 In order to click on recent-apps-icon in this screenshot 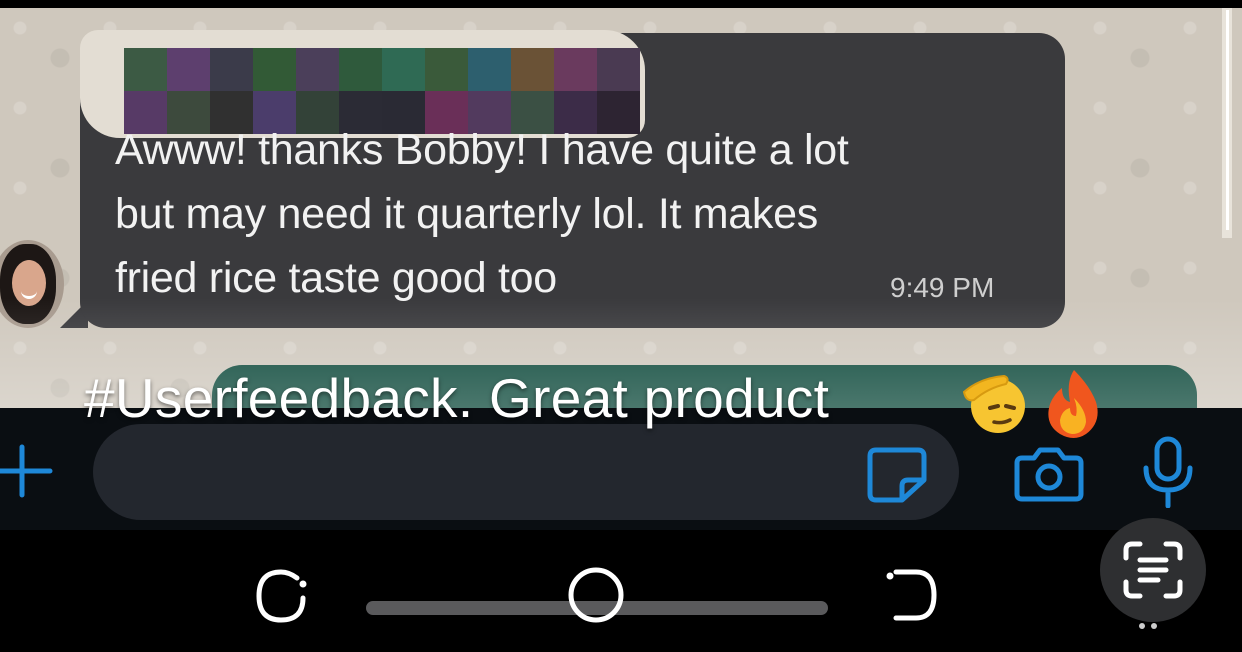, I will do `click(282, 596)`.